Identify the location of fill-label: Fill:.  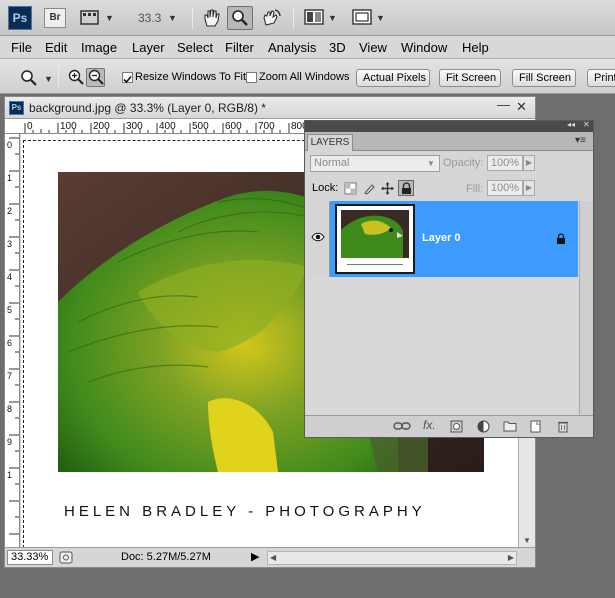
(475, 189).